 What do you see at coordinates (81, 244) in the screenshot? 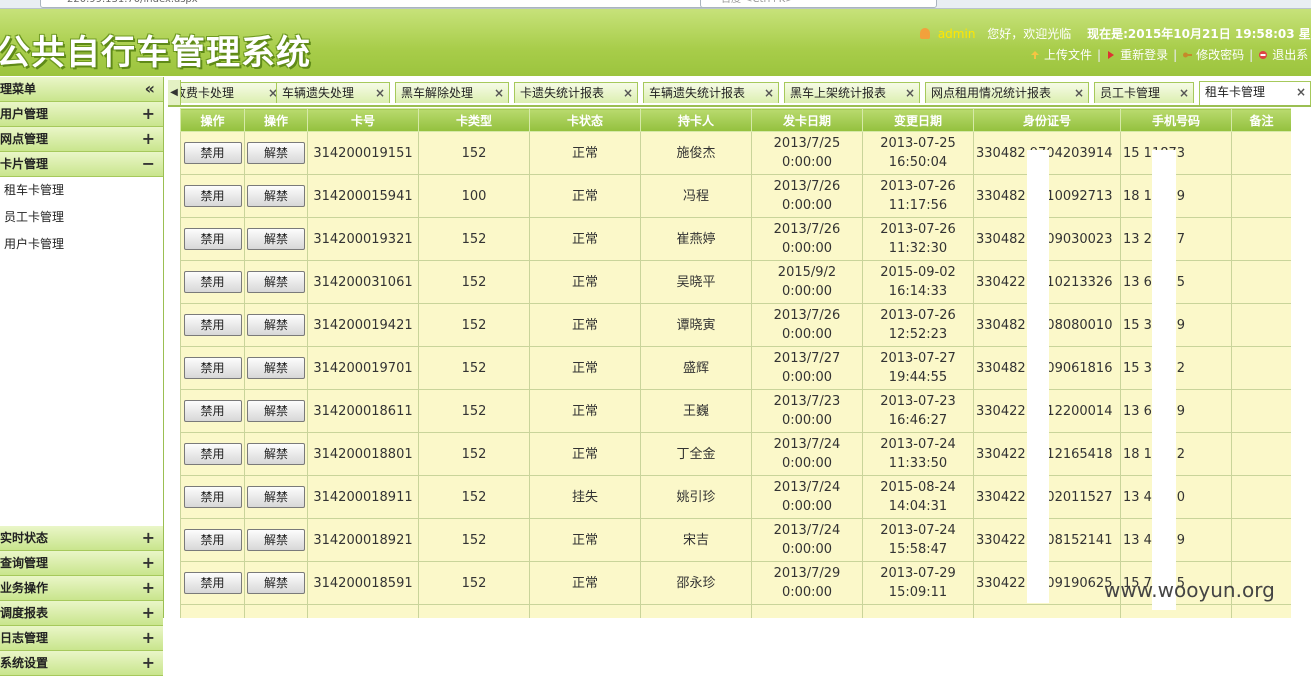
I see `sidebar-item-user-card: 用户卡管理` at bounding box center [81, 244].